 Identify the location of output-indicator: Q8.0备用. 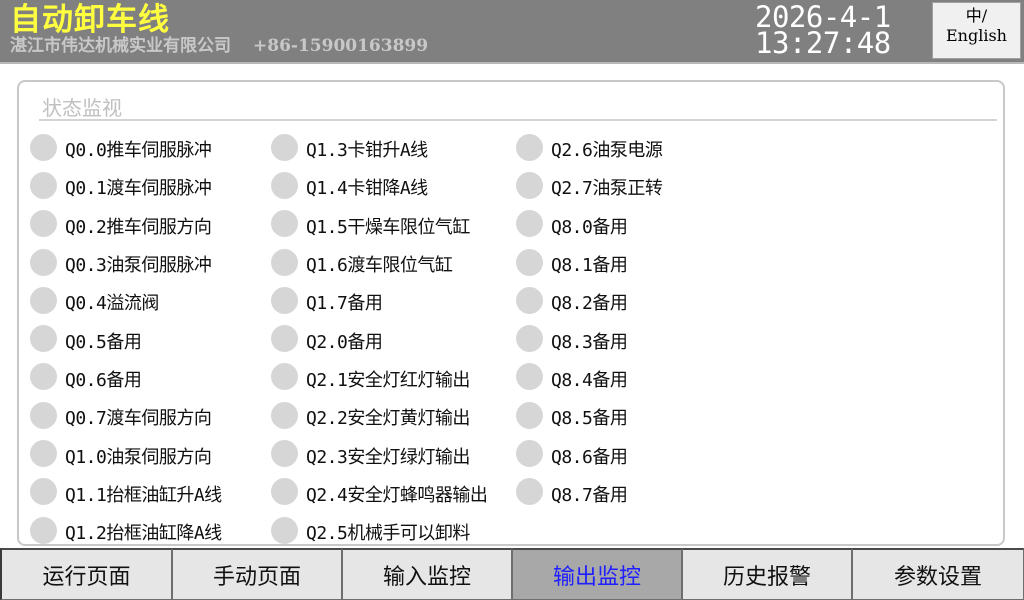
(589, 226).